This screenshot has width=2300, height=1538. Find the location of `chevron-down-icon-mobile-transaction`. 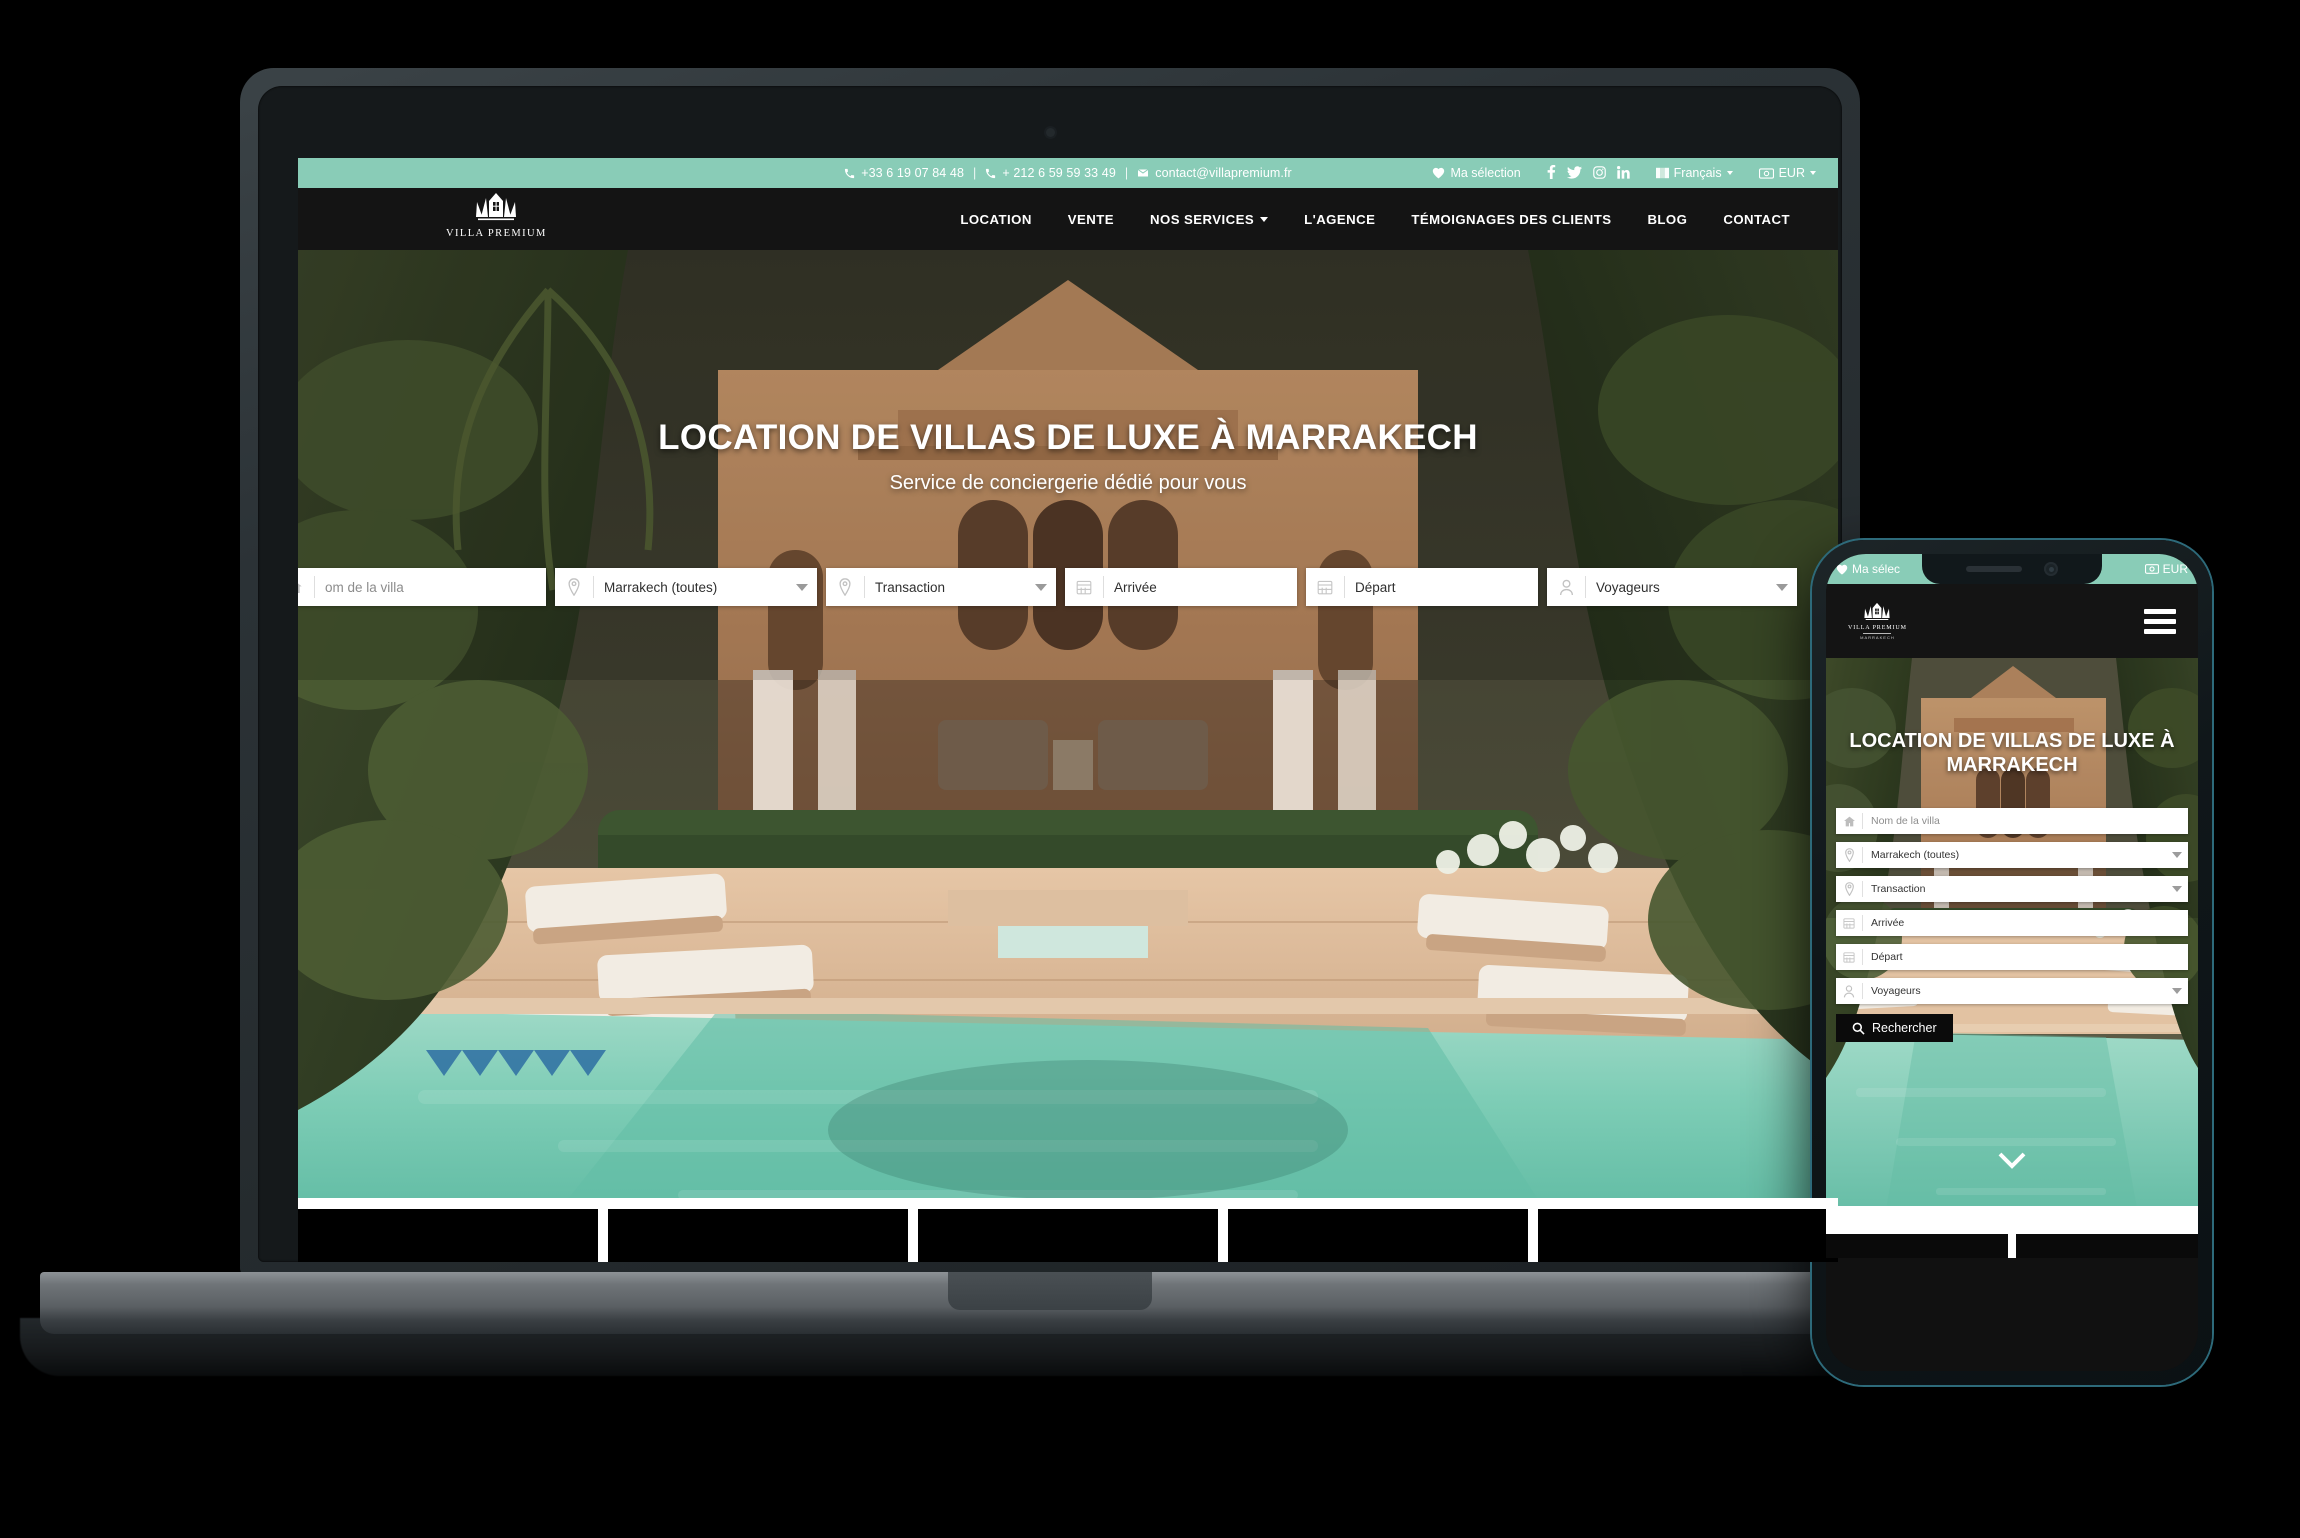

chevron-down-icon-mobile-transaction is located at coordinates (2177, 889).